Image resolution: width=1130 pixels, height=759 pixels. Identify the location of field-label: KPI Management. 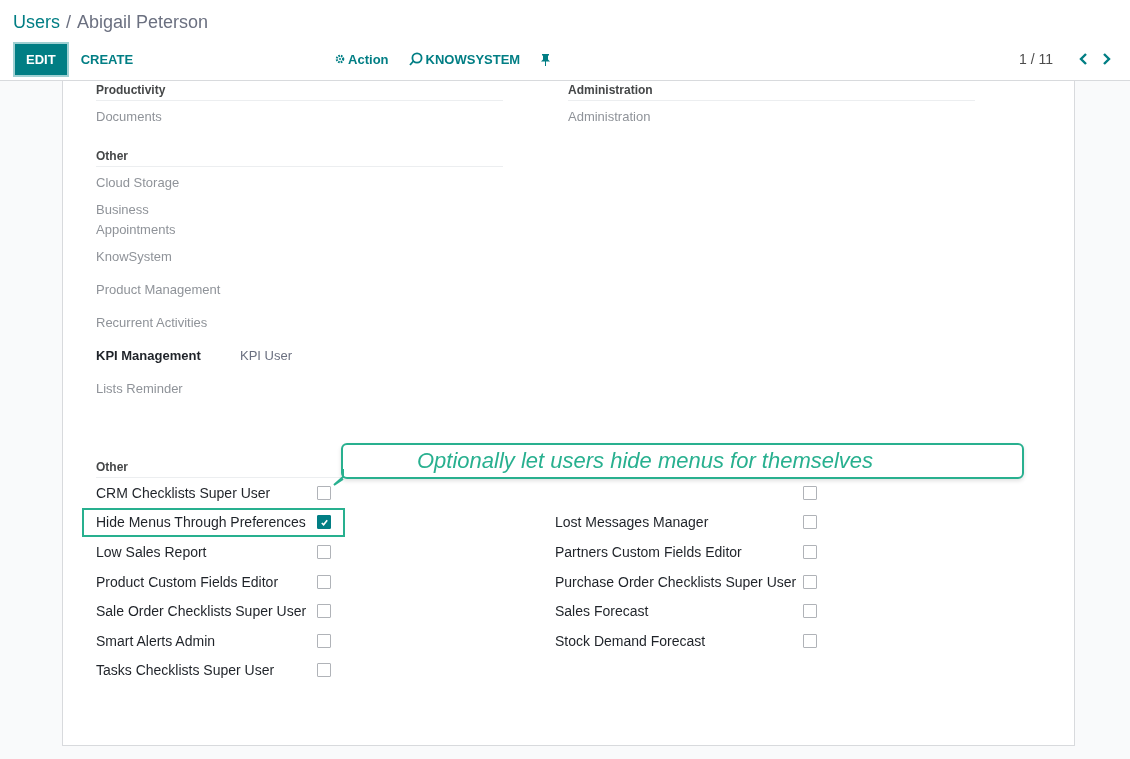
(149, 356).